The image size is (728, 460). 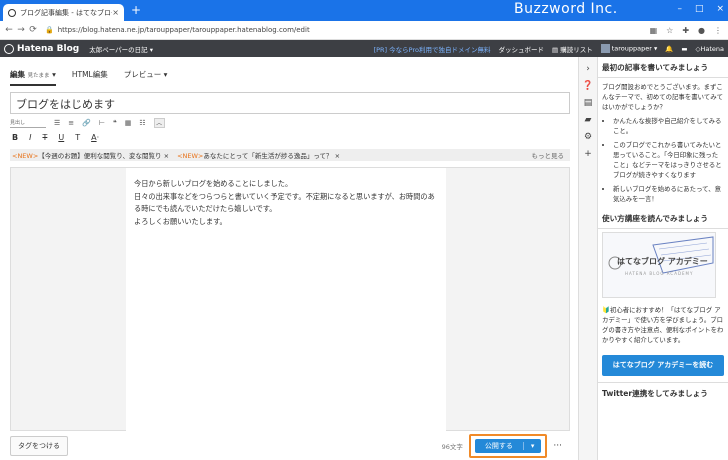 What do you see at coordinates (659, 273) in the screenshot?
I see `academy-subtitle: HATENA BLOG ACADEMY` at bounding box center [659, 273].